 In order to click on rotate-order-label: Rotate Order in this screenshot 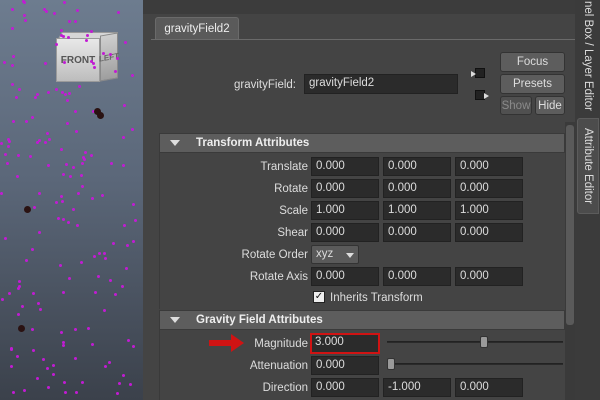, I will do `click(274, 255)`.